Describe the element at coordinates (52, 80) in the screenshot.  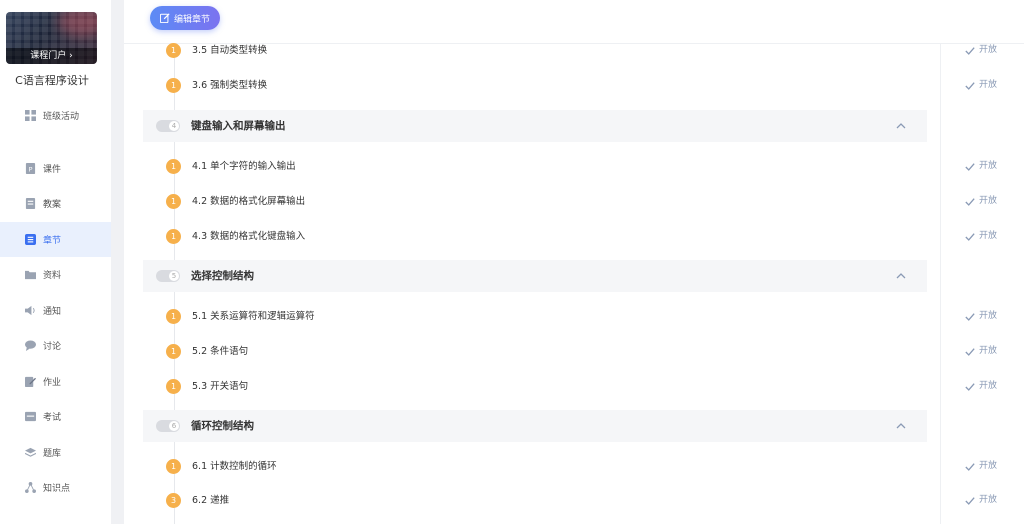
I see `course-title: C语言程序设计` at that location.